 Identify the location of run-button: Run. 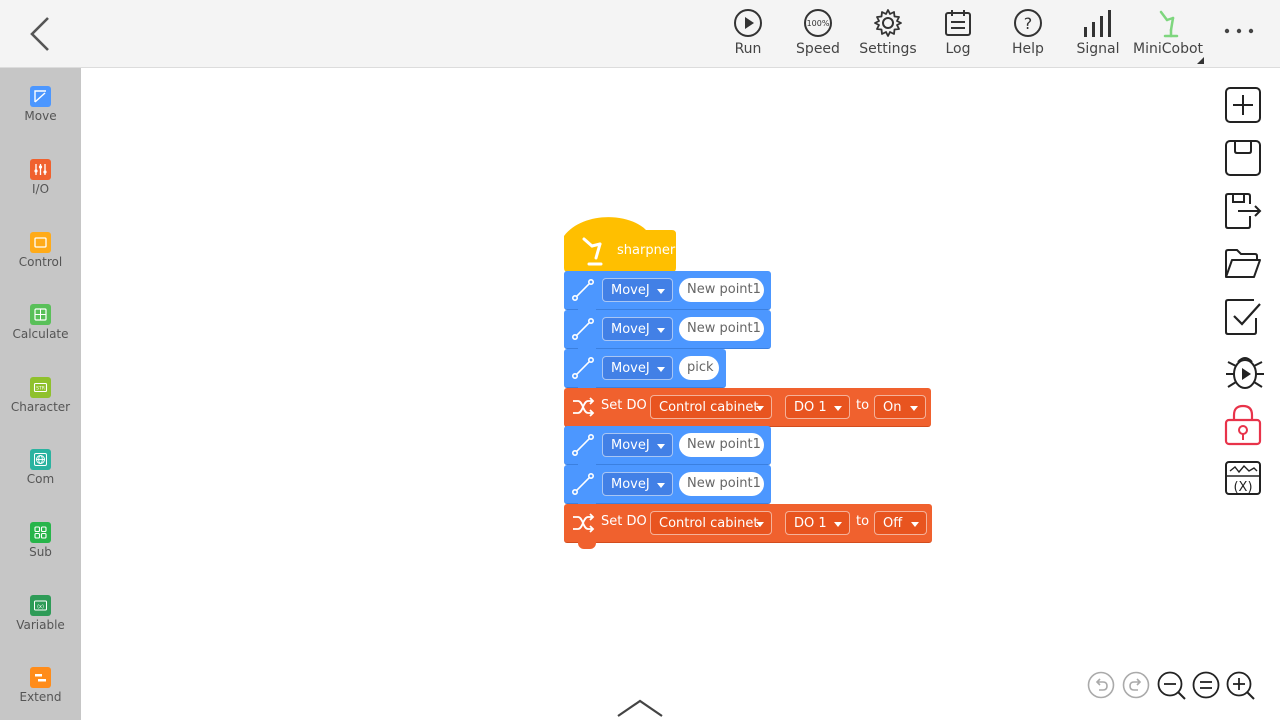
(748, 32).